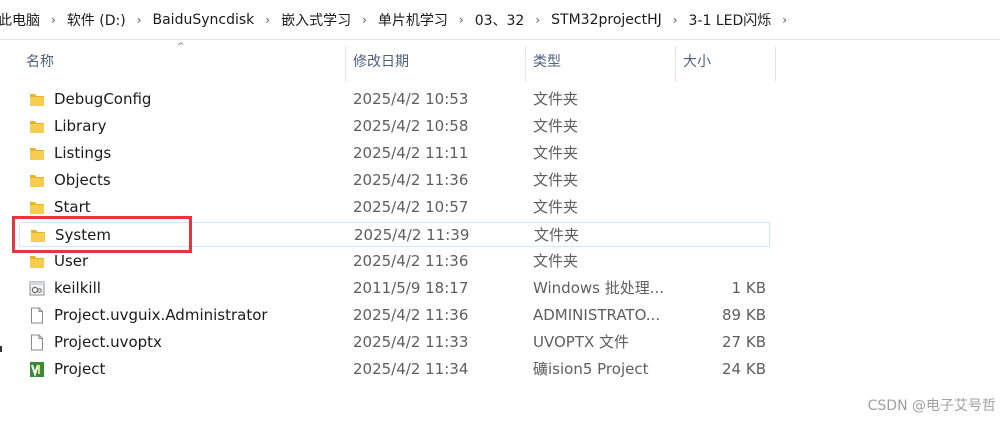 This screenshot has height=423, width=1000. I want to click on file-date: 2025/4/2 11:34, so click(411, 369).